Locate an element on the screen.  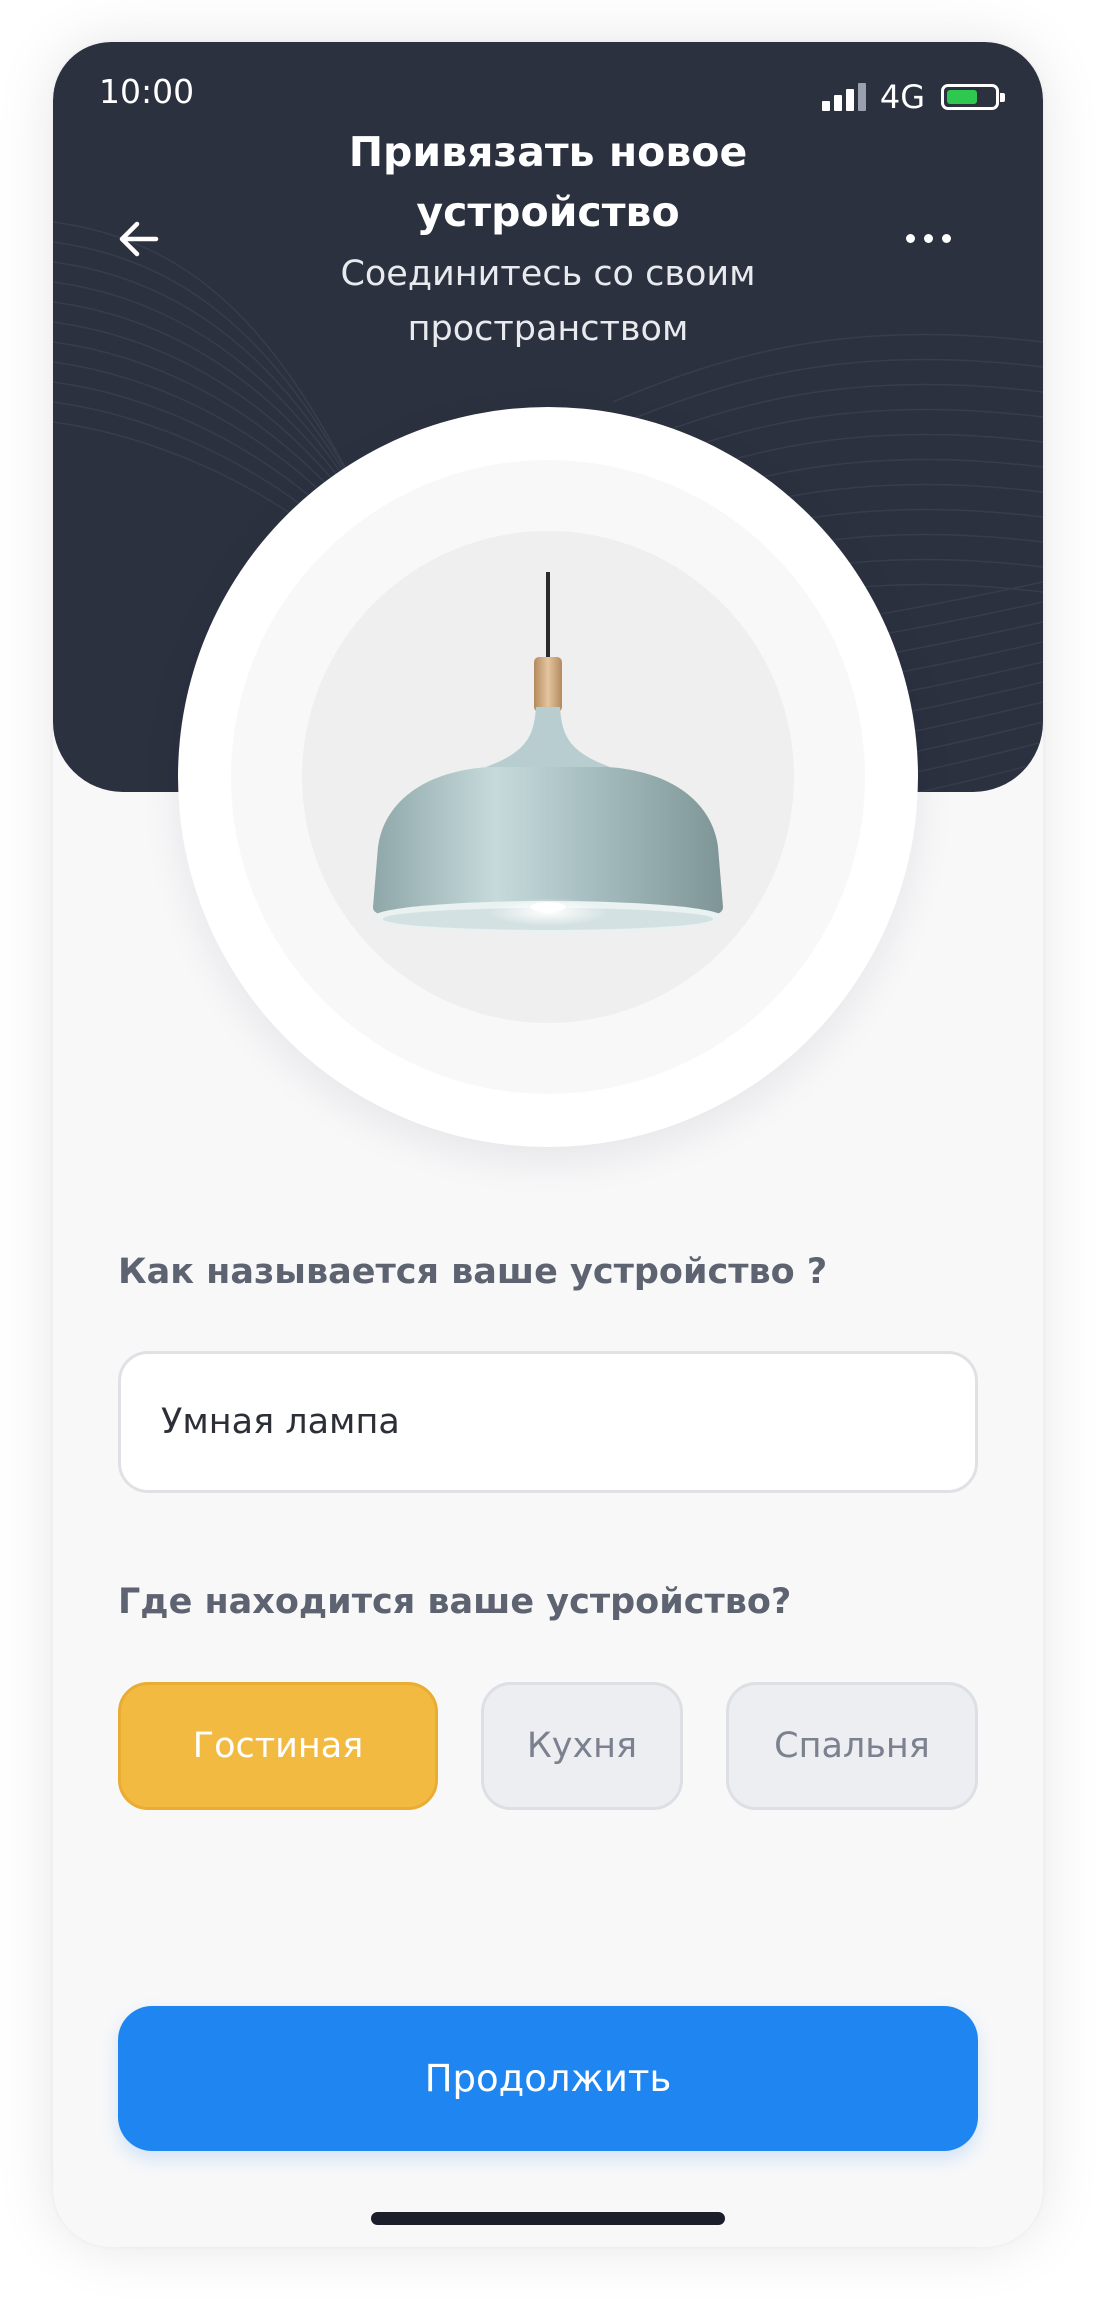
status-indicators: 4G is located at coordinates (913, 97).